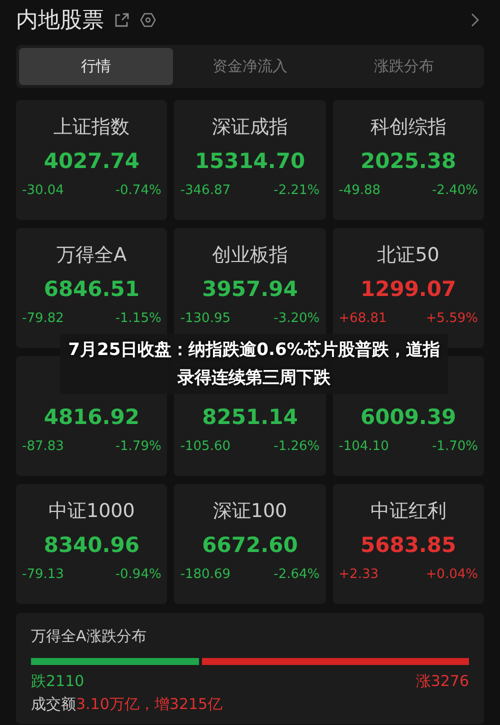 This screenshot has height=725, width=500. I want to click on index-change: -87.83, so click(43, 446).